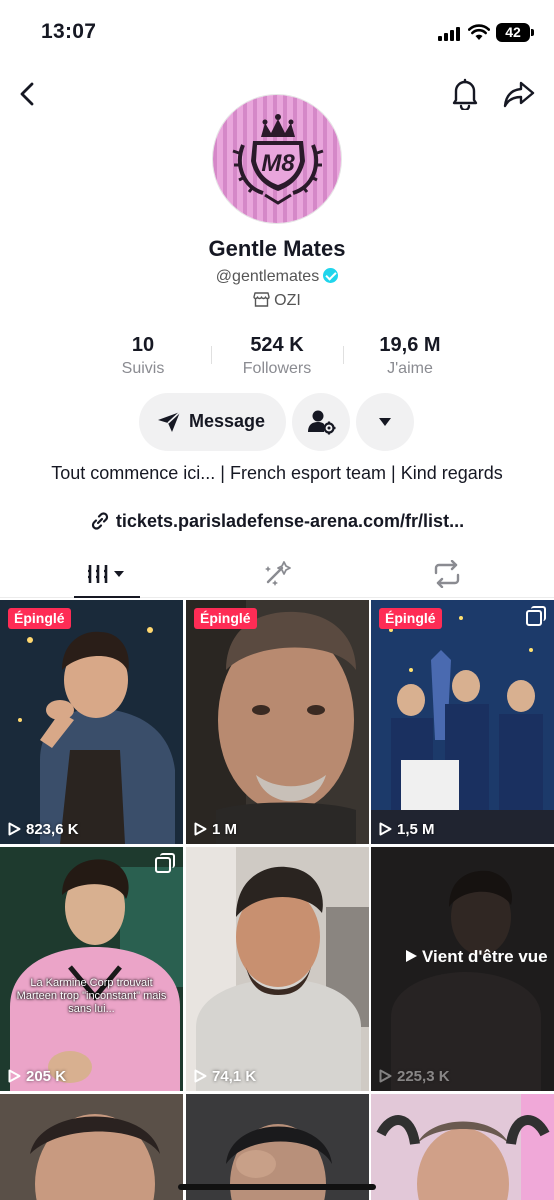 The image size is (554, 1200). What do you see at coordinates (277, 368) in the screenshot?
I see `stat-label: Followers` at bounding box center [277, 368].